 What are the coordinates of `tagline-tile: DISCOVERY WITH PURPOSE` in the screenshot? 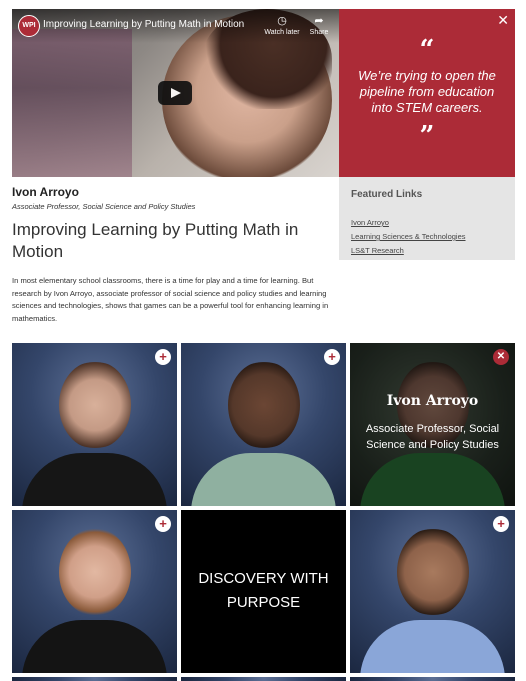 It's located at (263, 591).